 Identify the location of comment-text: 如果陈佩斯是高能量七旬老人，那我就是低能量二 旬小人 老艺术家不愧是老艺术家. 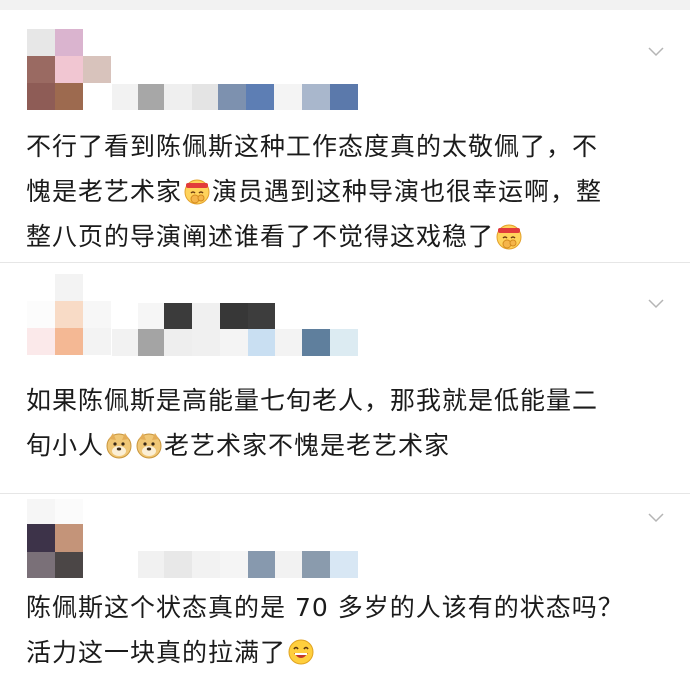
(346, 423).